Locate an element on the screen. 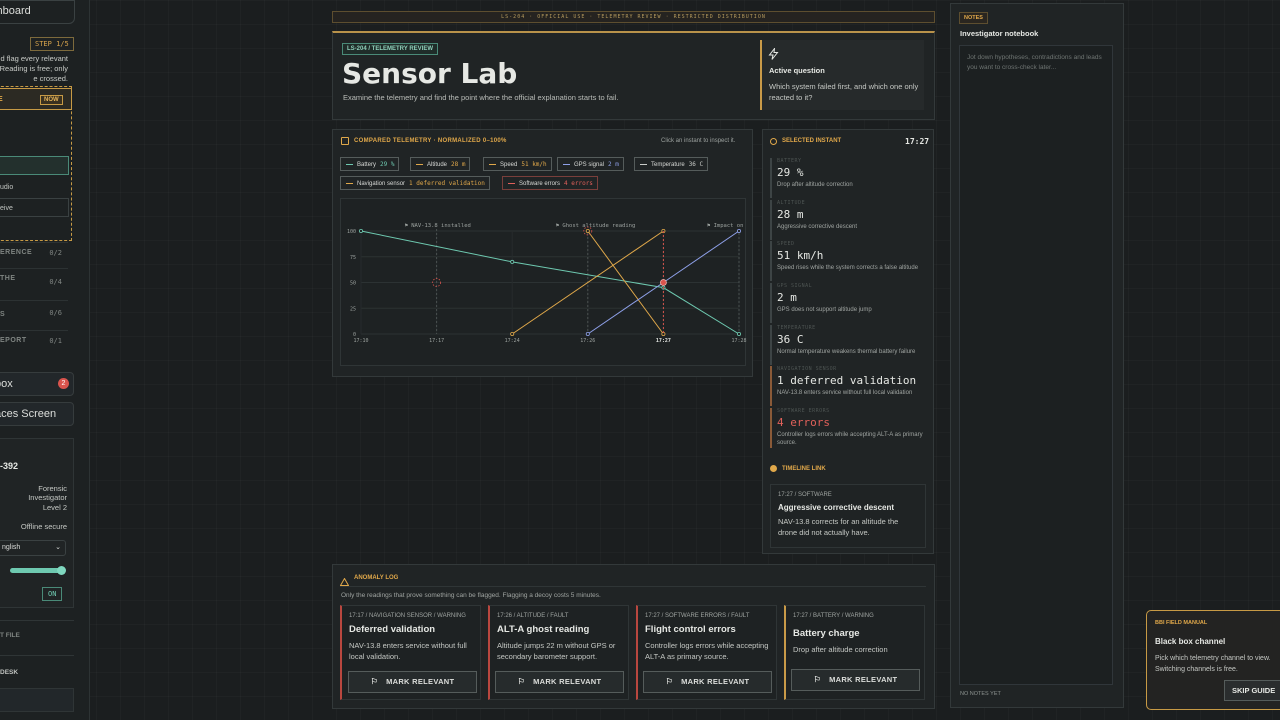  notes-title: Investigator notebook is located at coordinates (999, 33).